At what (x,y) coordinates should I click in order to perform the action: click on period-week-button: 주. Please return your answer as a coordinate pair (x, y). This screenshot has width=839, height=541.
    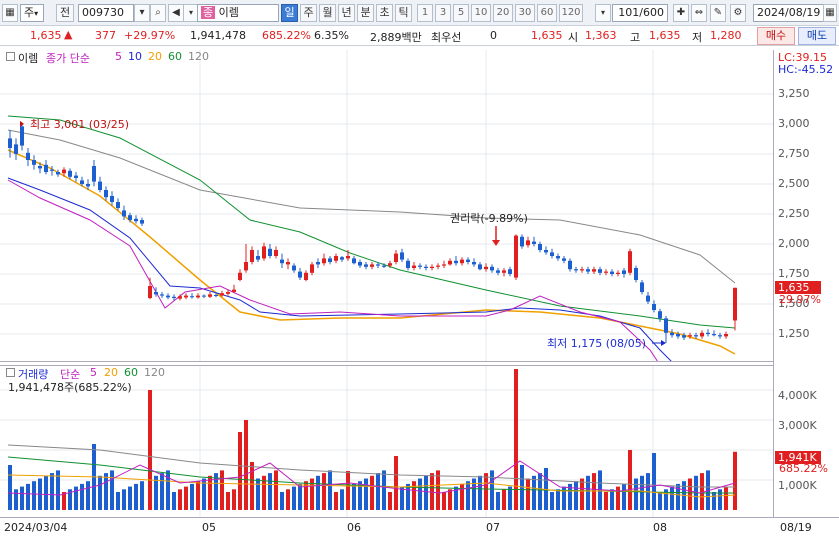
    Looking at the image, I should click on (308, 13).